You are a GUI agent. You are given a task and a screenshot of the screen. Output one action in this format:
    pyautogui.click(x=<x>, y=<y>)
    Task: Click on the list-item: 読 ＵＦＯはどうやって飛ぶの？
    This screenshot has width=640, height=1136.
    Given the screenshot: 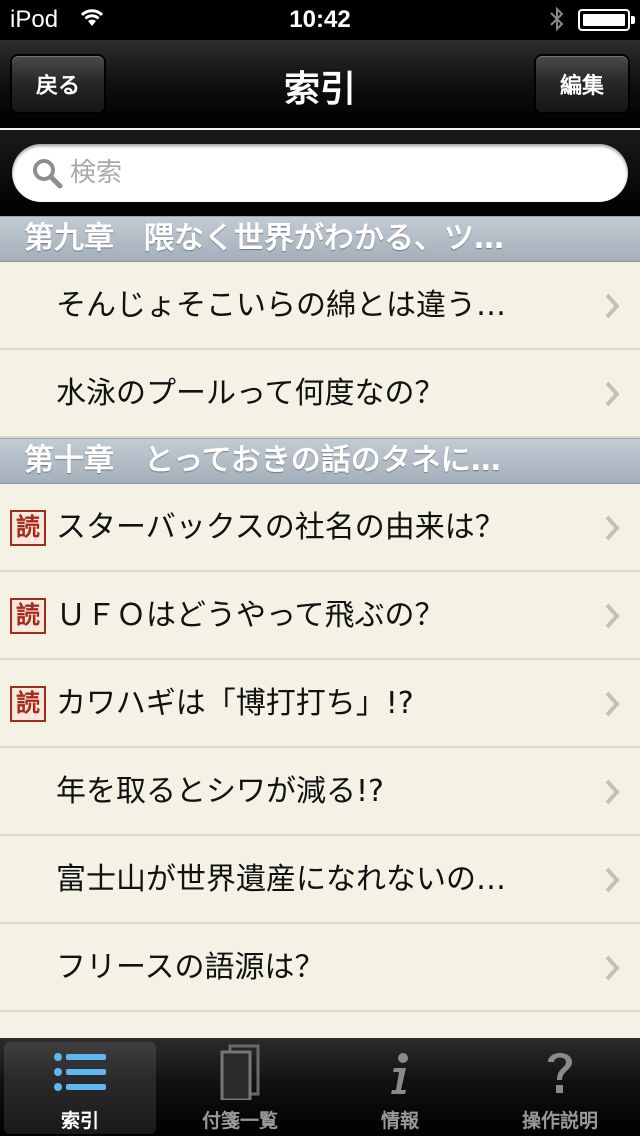 What is the action you would take?
    pyautogui.click(x=320, y=616)
    